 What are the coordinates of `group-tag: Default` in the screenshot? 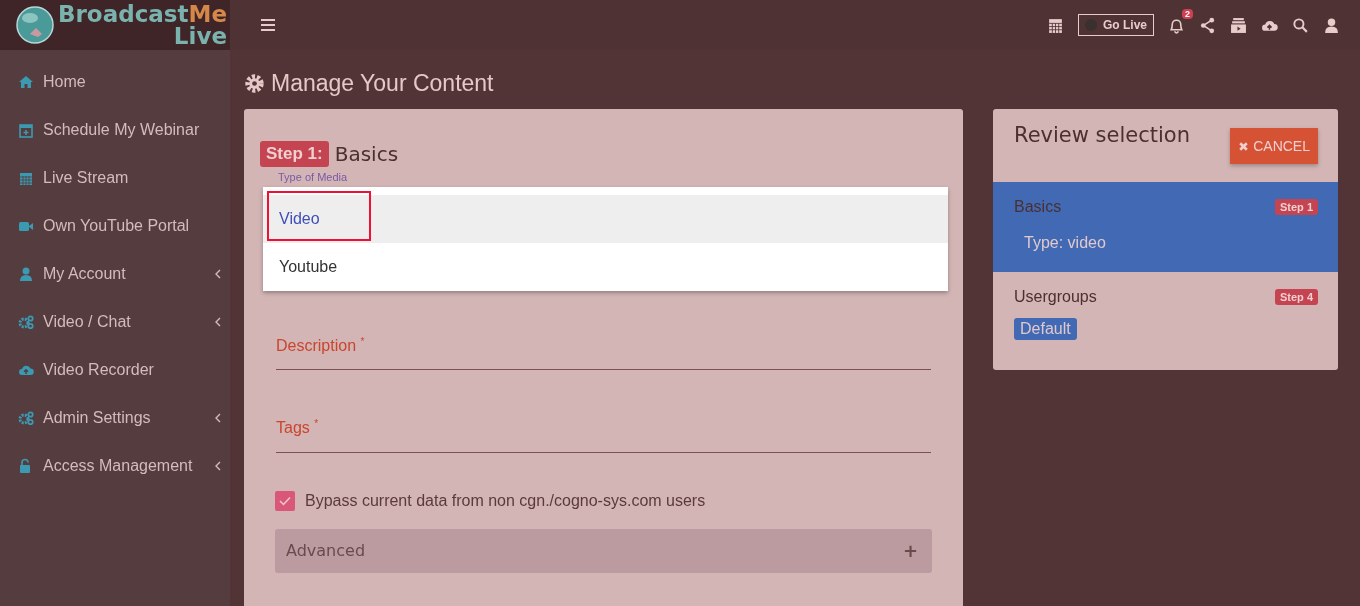 It's located at (1045, 329).